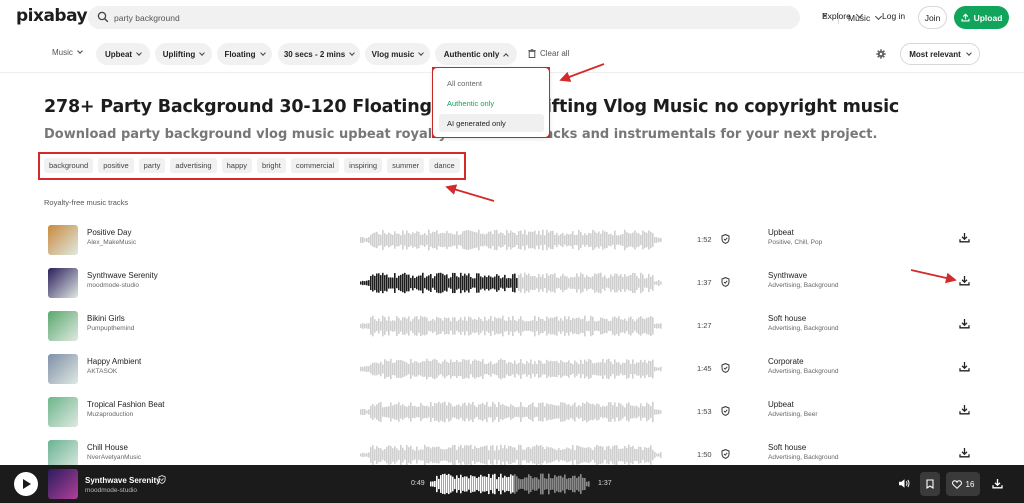  Describe the element at coordinates (252, 166) in the screenshot. I see `annotation-box-tags` at that location.